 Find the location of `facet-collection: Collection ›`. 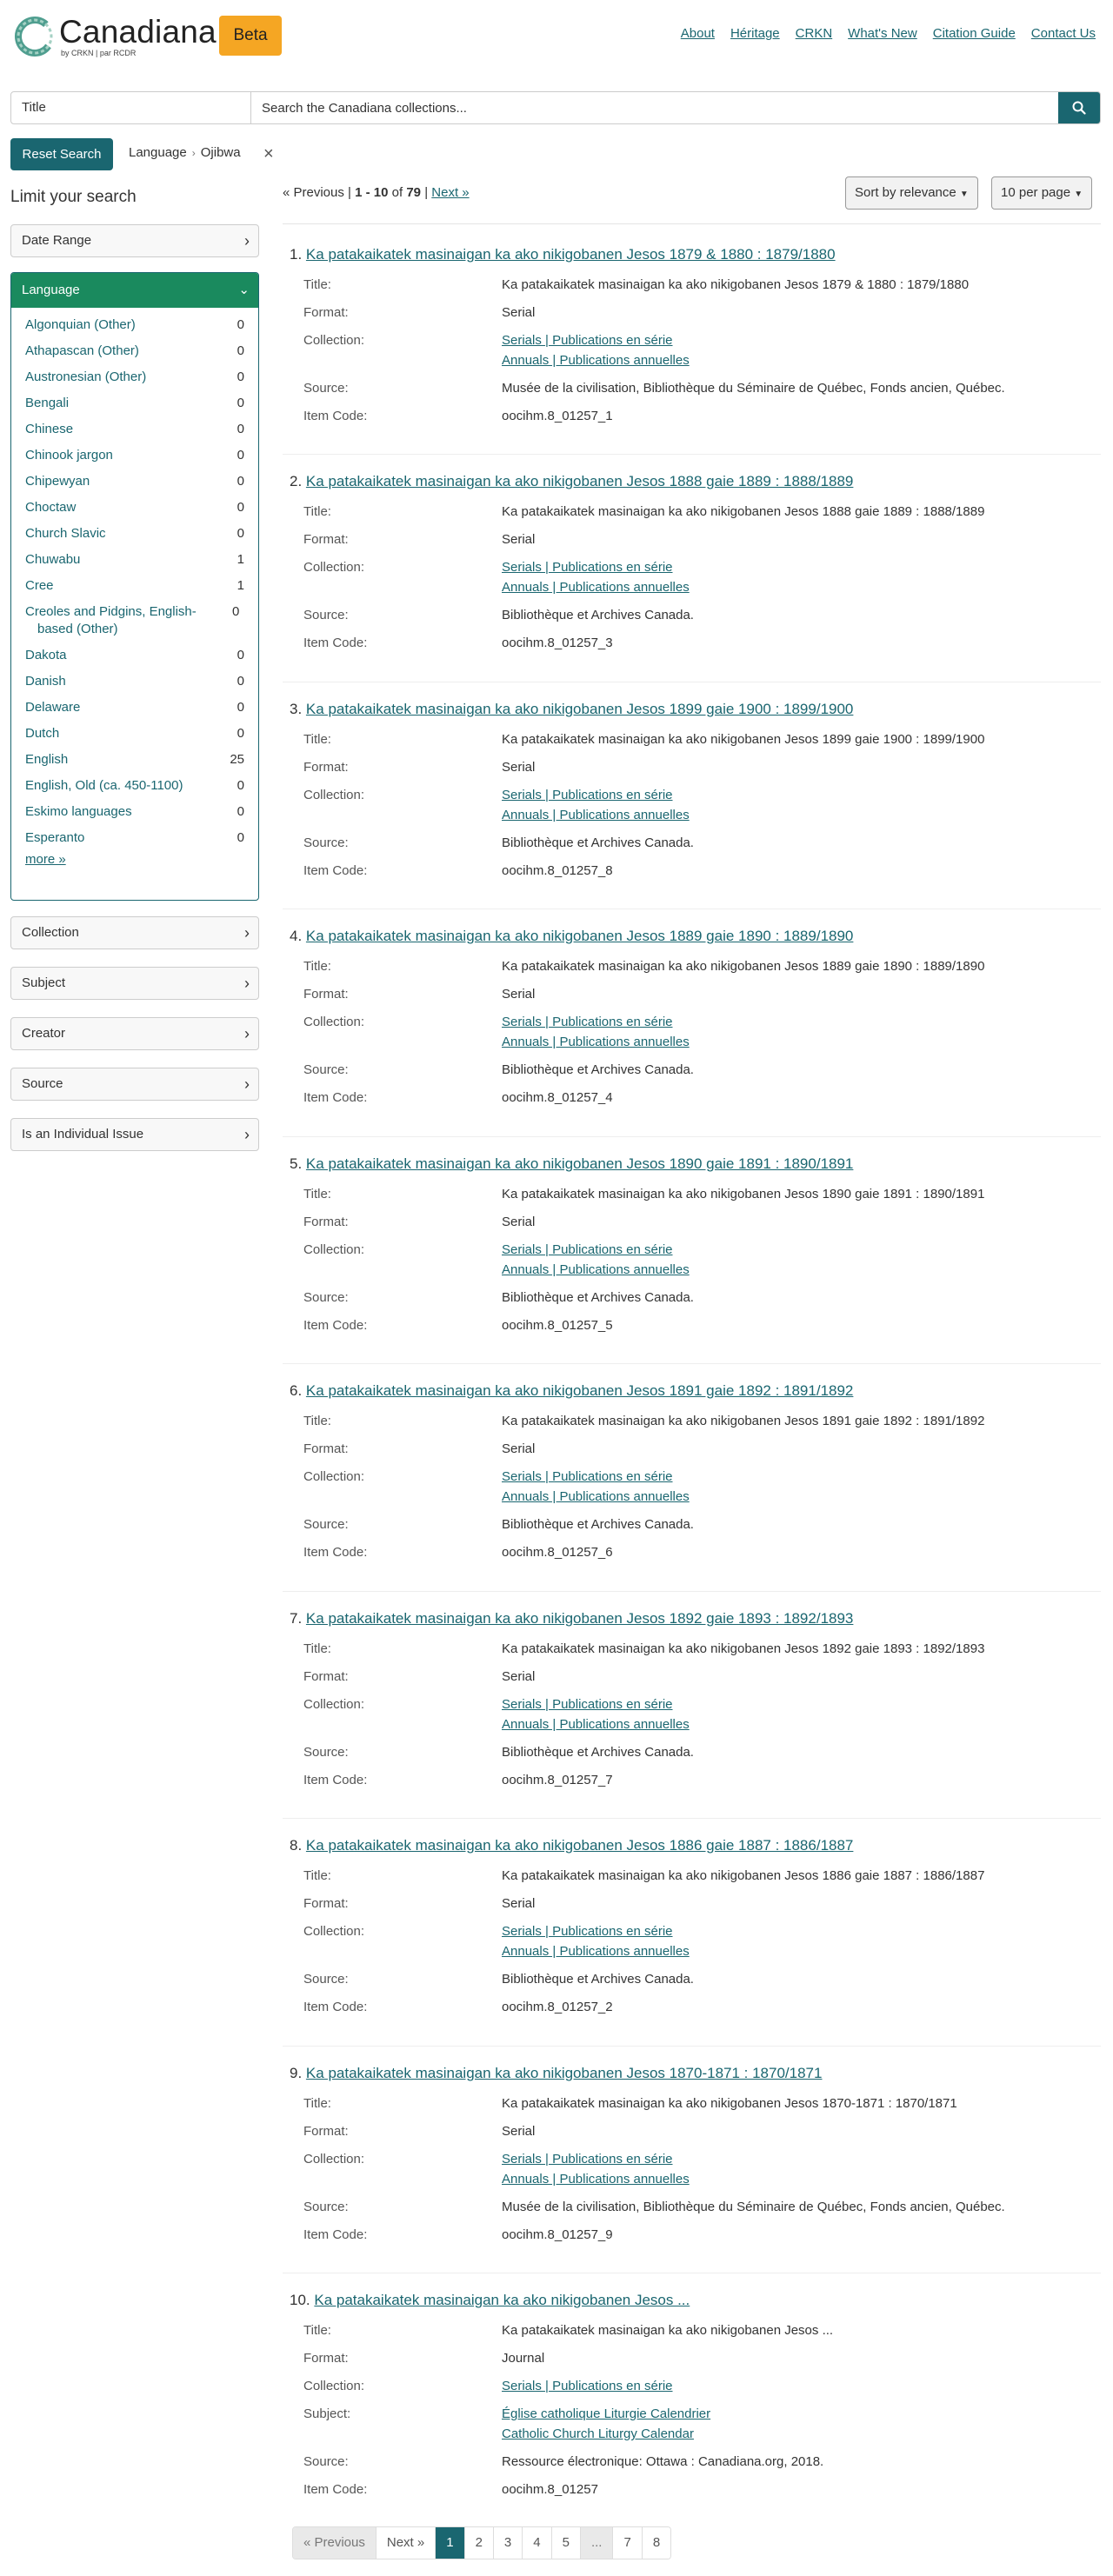

facet-collection: Collection › is located at coordinates (134, 932).